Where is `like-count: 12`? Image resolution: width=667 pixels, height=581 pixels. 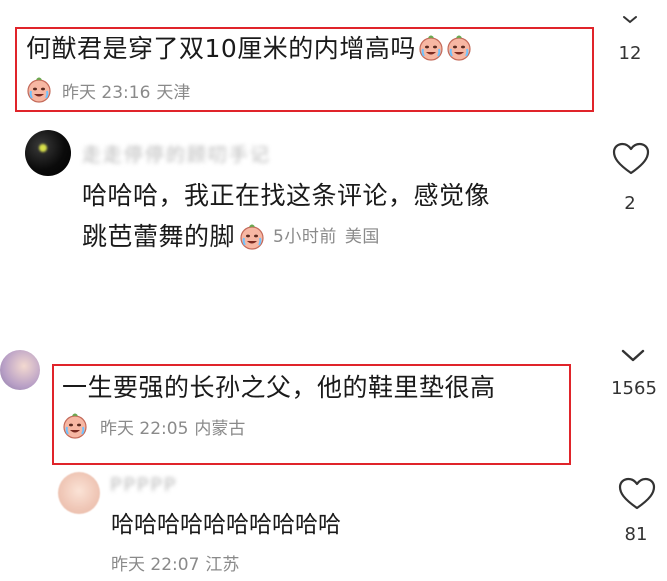
like-count: 12 is located at coordinates (630, 53).